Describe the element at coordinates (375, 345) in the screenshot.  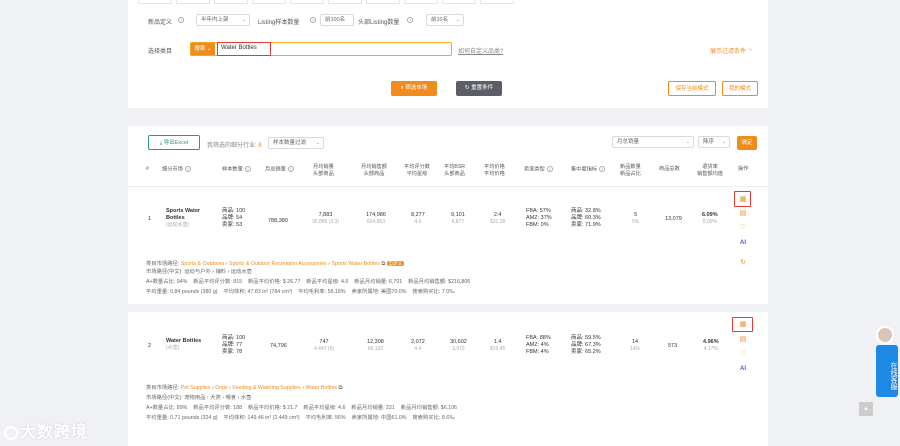
I see `avg-revenue: 12,308 69,132` at that location.